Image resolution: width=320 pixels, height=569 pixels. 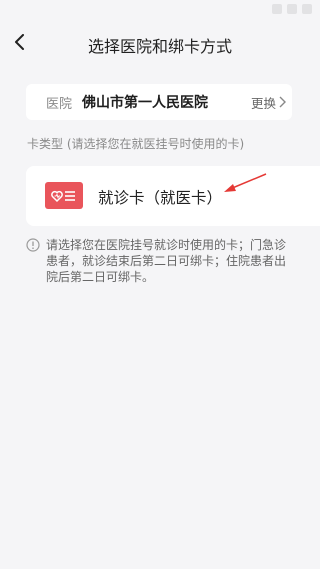 I want to click on nav-bar: 选择医院和绑卡方式, so click(x=160, y=43).